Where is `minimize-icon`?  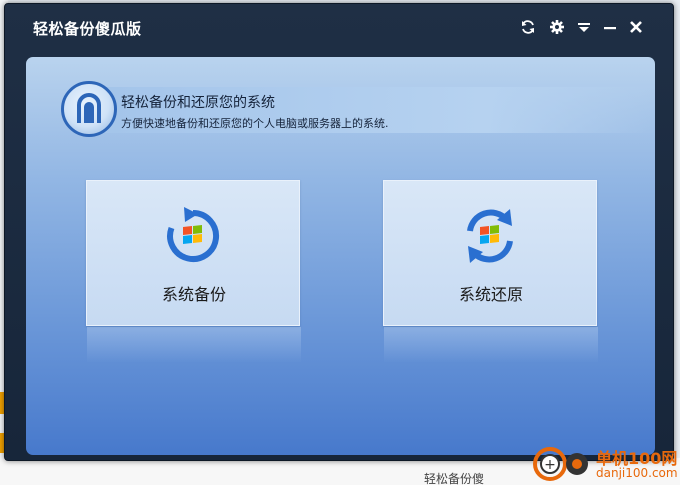 minimize-icon is located at coordinates (610, 28).